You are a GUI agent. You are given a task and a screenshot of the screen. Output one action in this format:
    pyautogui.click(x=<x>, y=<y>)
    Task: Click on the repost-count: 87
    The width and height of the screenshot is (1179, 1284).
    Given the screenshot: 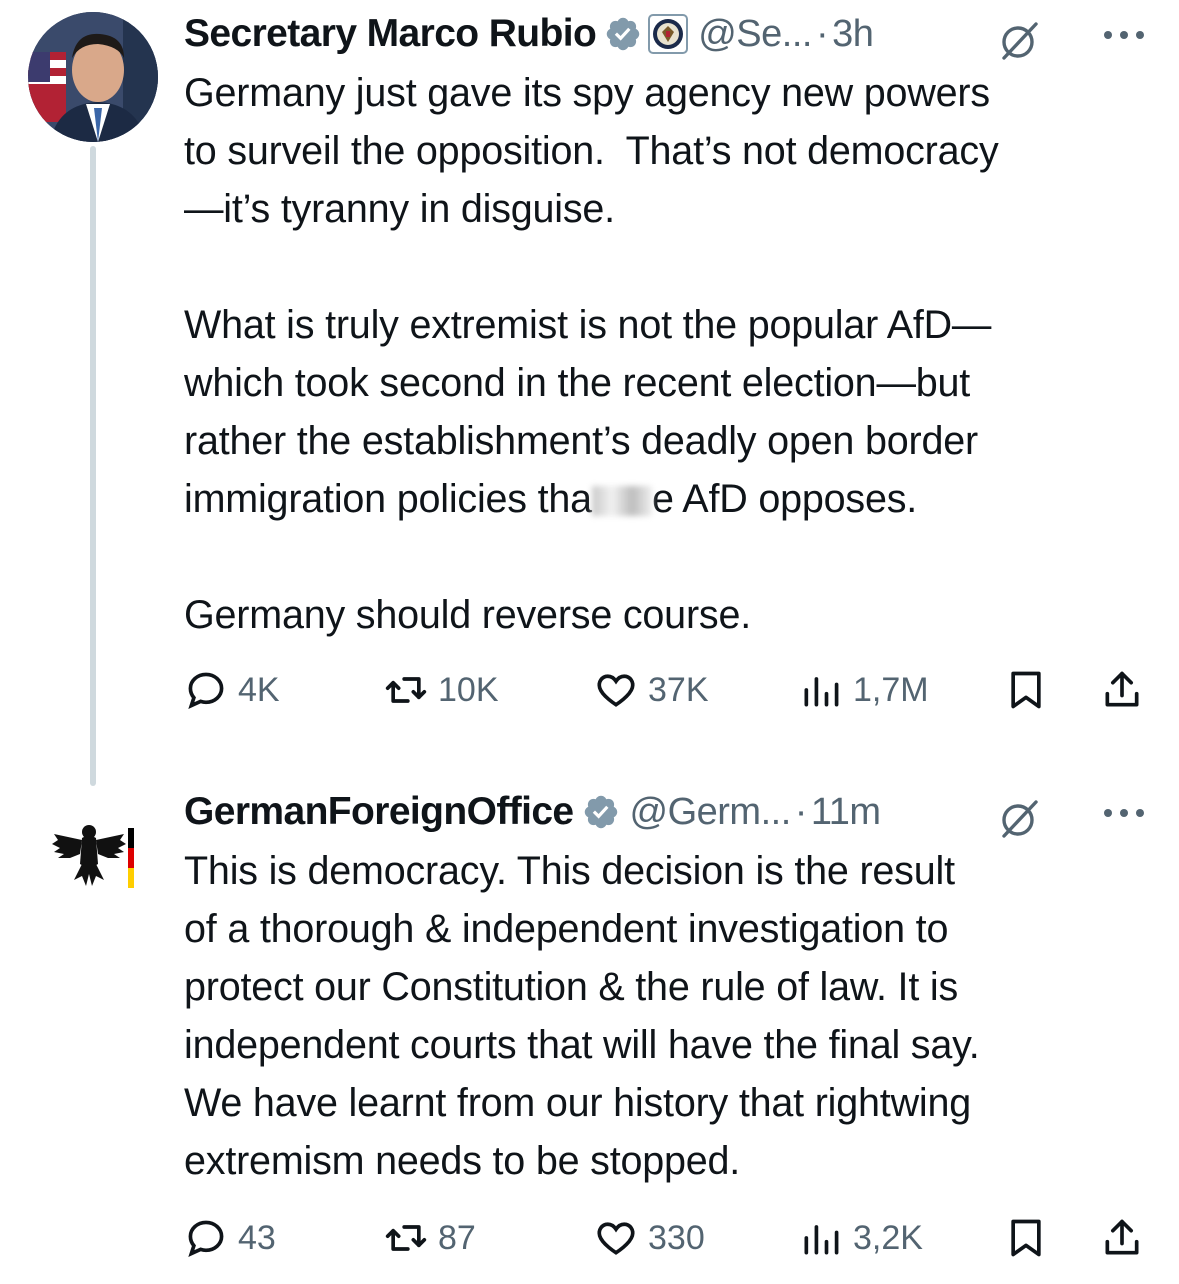 What is the action you would take?
    pyautogui.click(x=457, y=1237)
    